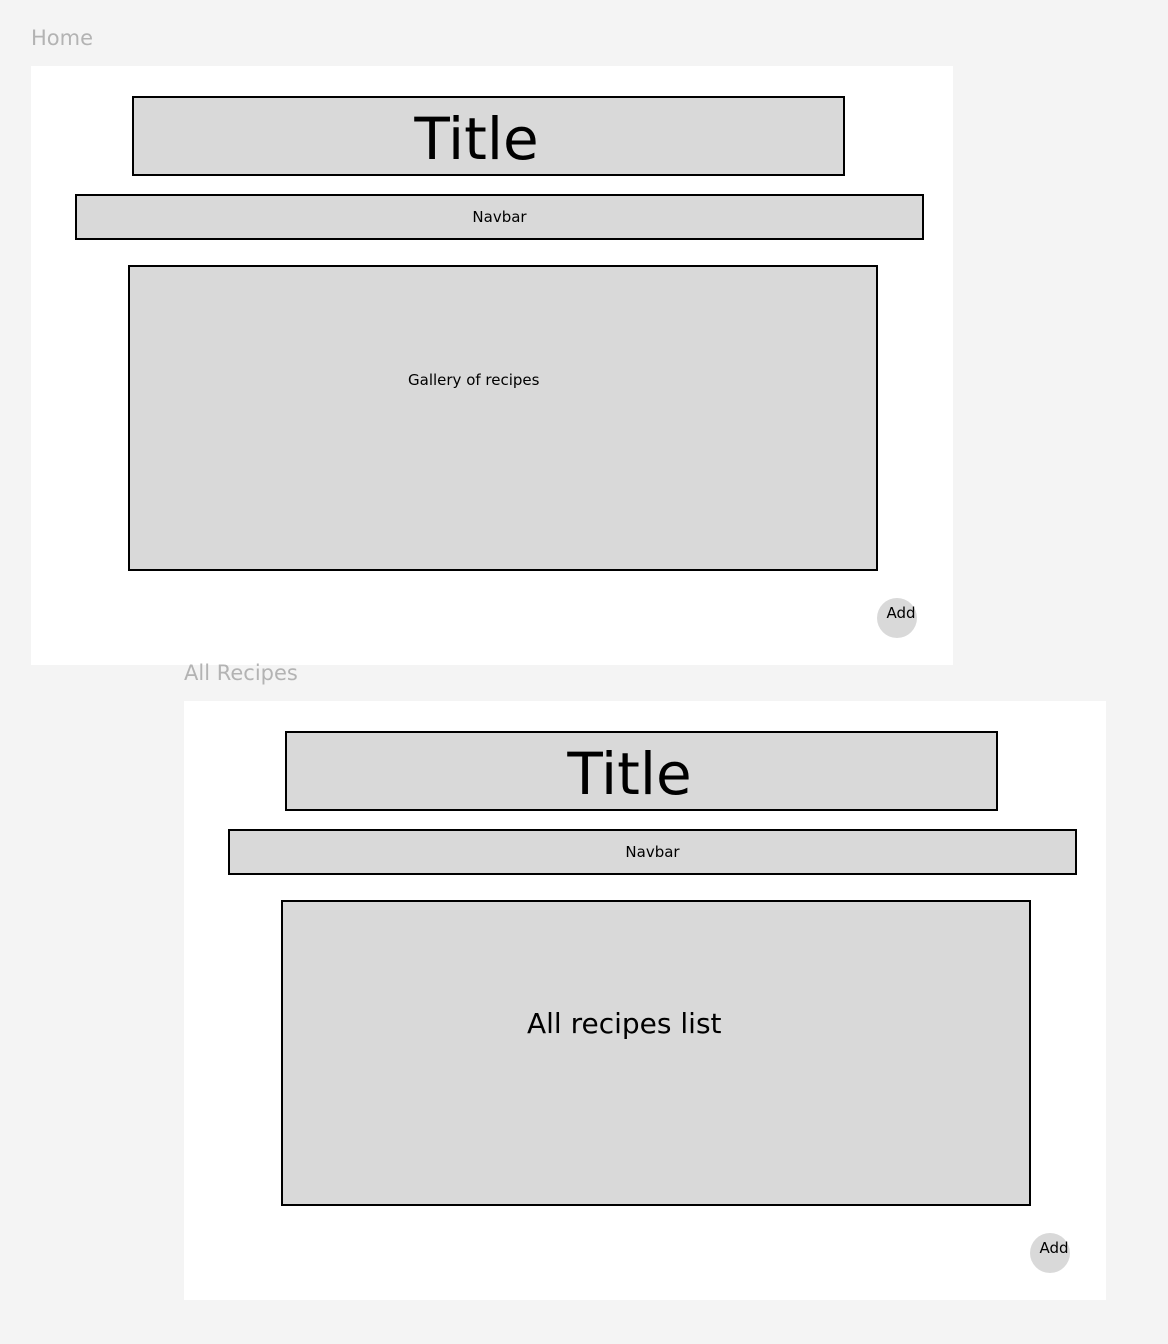 This screenshot has height=1344, width=1168. Describe the element at coordinates (62, 38) in the screenshot. I see `frame-label-home: Home` at that location.